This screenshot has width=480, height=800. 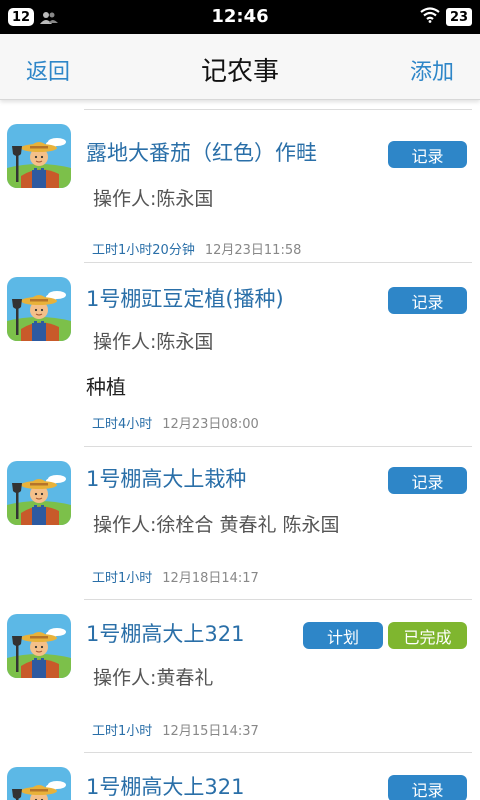 What do you see at coordinates (210, 424) in the screenshot?
I see `record-datetime: 12月23日08:00` at bounding box center [210, 424].